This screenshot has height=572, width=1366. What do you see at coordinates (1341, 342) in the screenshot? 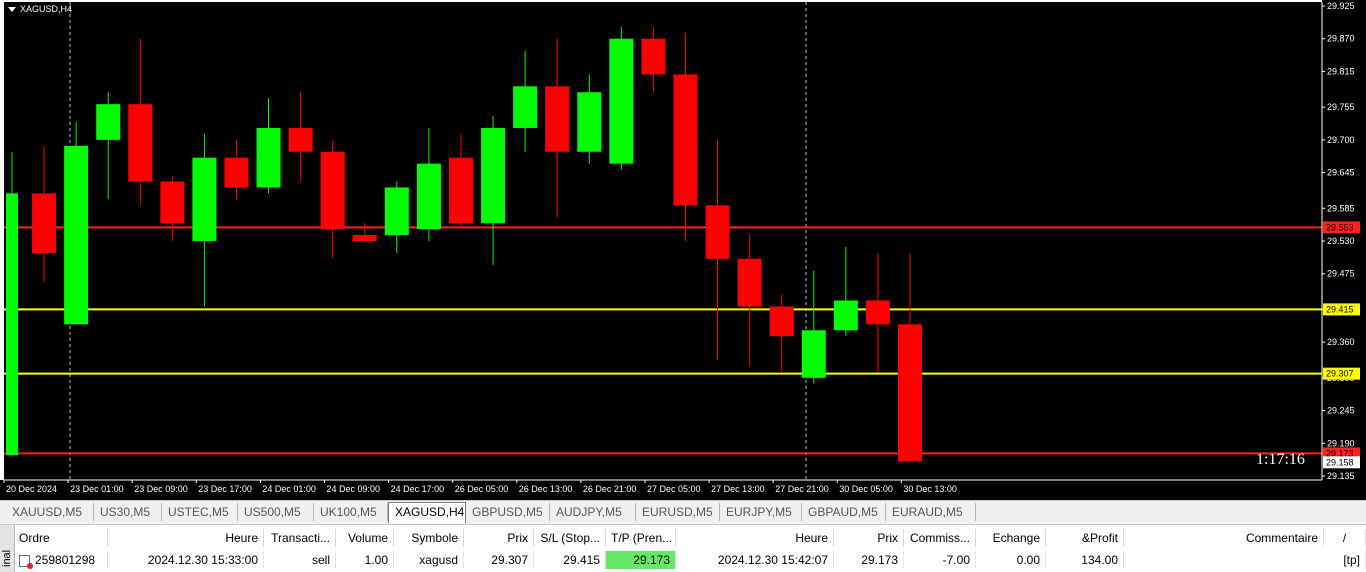
I see `y-tick-label: 29.360` at bounding box center [1341, 342].